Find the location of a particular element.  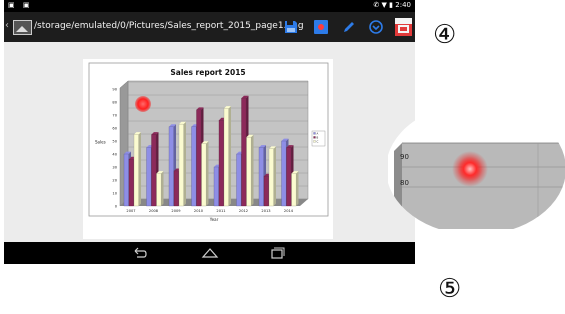

y-tick-label: 40 is located at coordinates (114, 155).